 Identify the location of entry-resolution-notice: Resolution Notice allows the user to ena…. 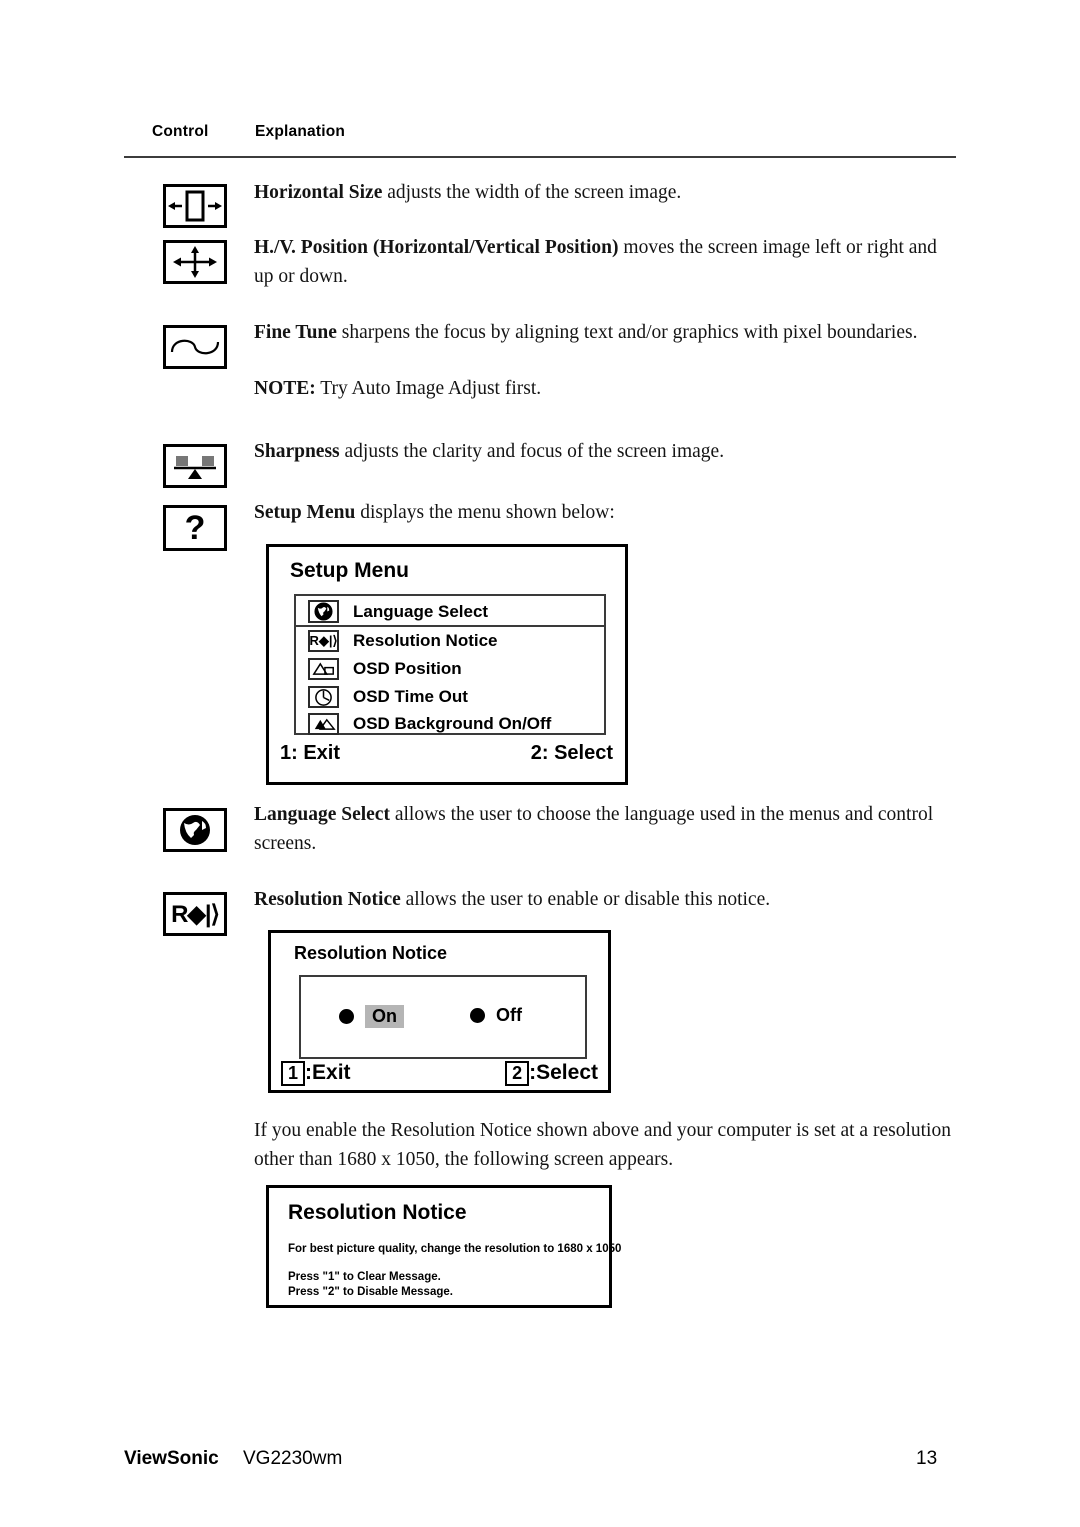
(604, 899).